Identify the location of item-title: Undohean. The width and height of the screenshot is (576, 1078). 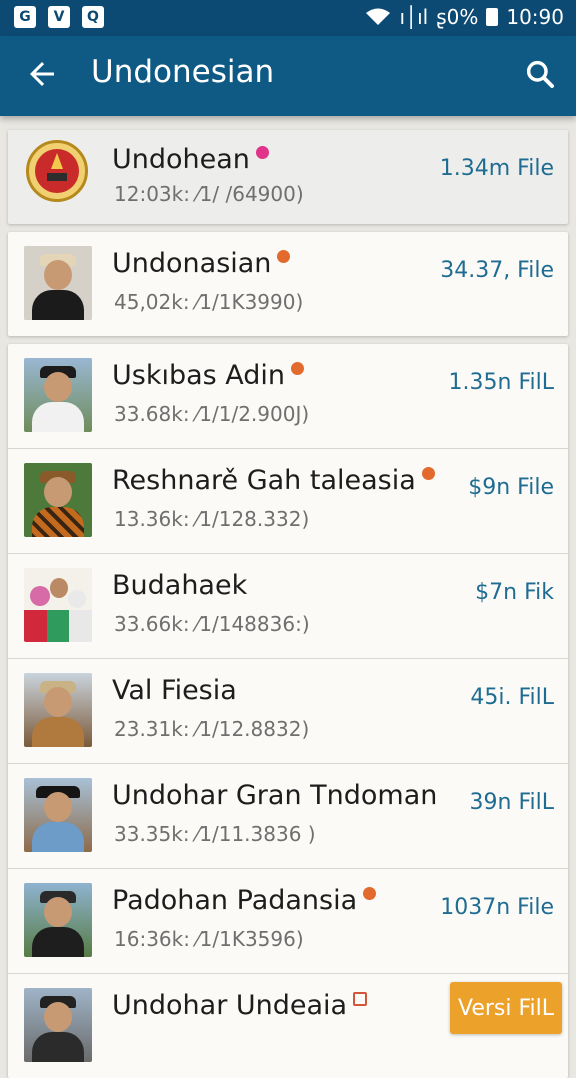
(190, 159).